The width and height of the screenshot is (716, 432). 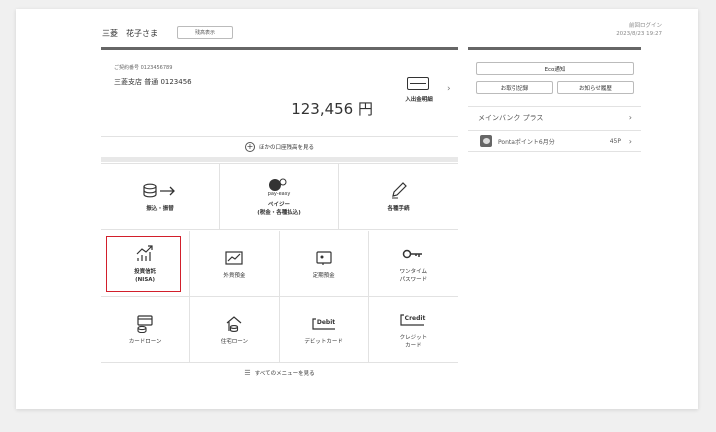 I want to click on ponta-icon, so click(x=486, y=141).